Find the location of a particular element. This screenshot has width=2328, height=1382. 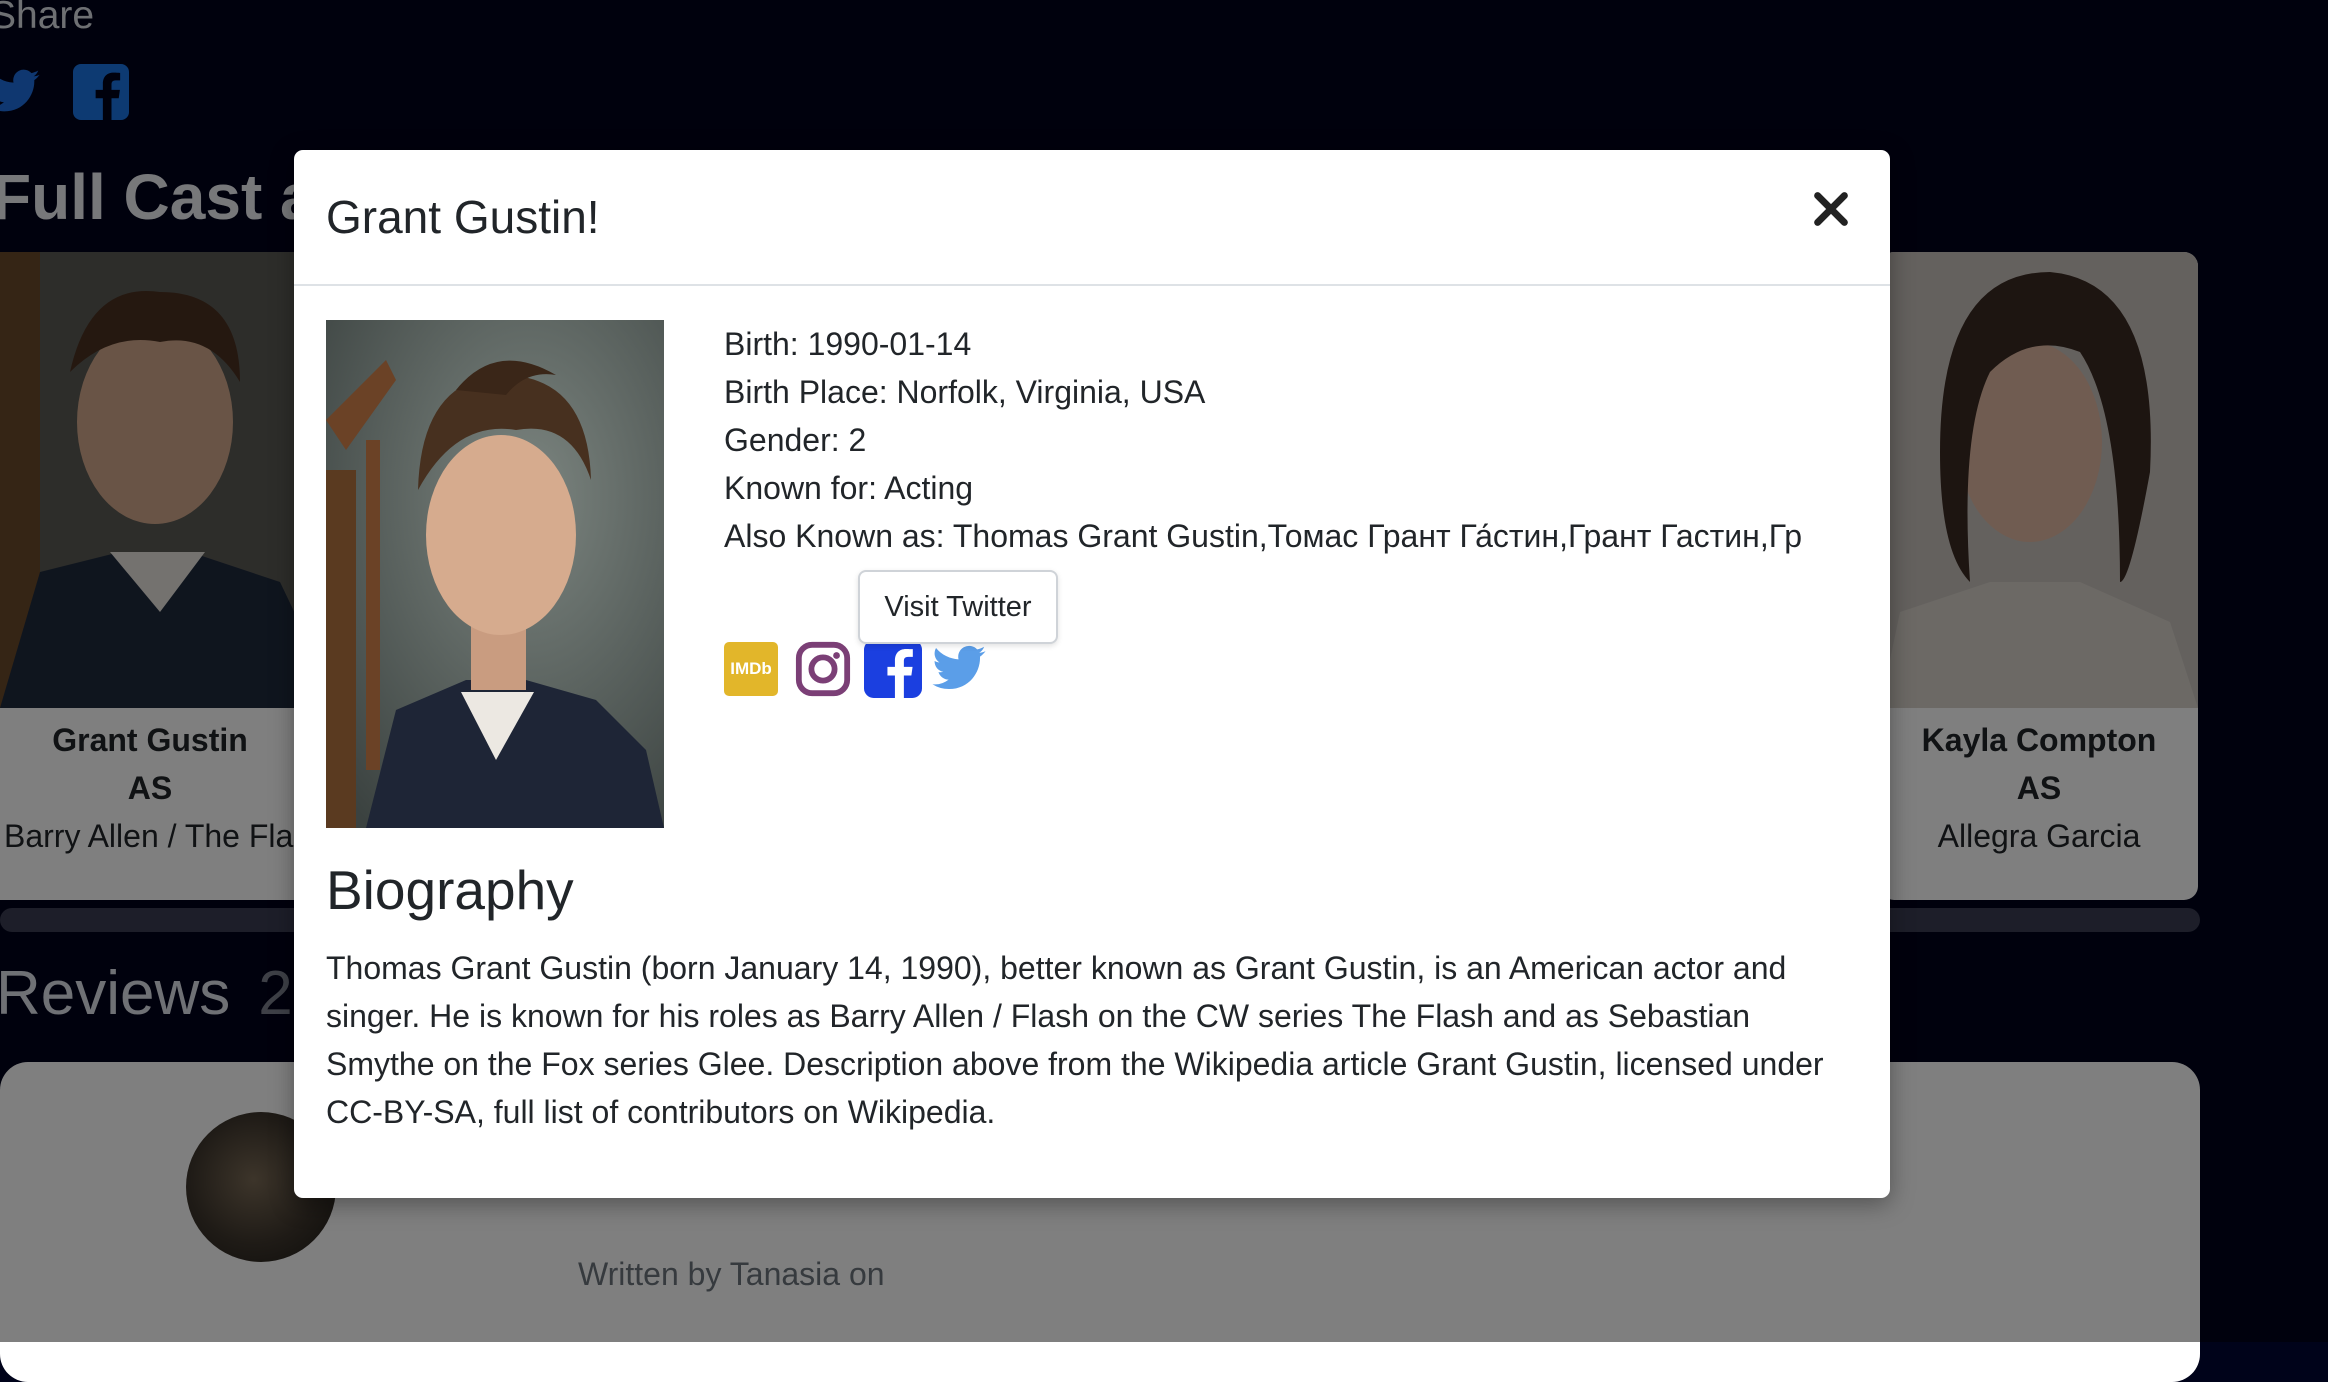

imdb-icon: IMDb is located at coordinates (751, 669).